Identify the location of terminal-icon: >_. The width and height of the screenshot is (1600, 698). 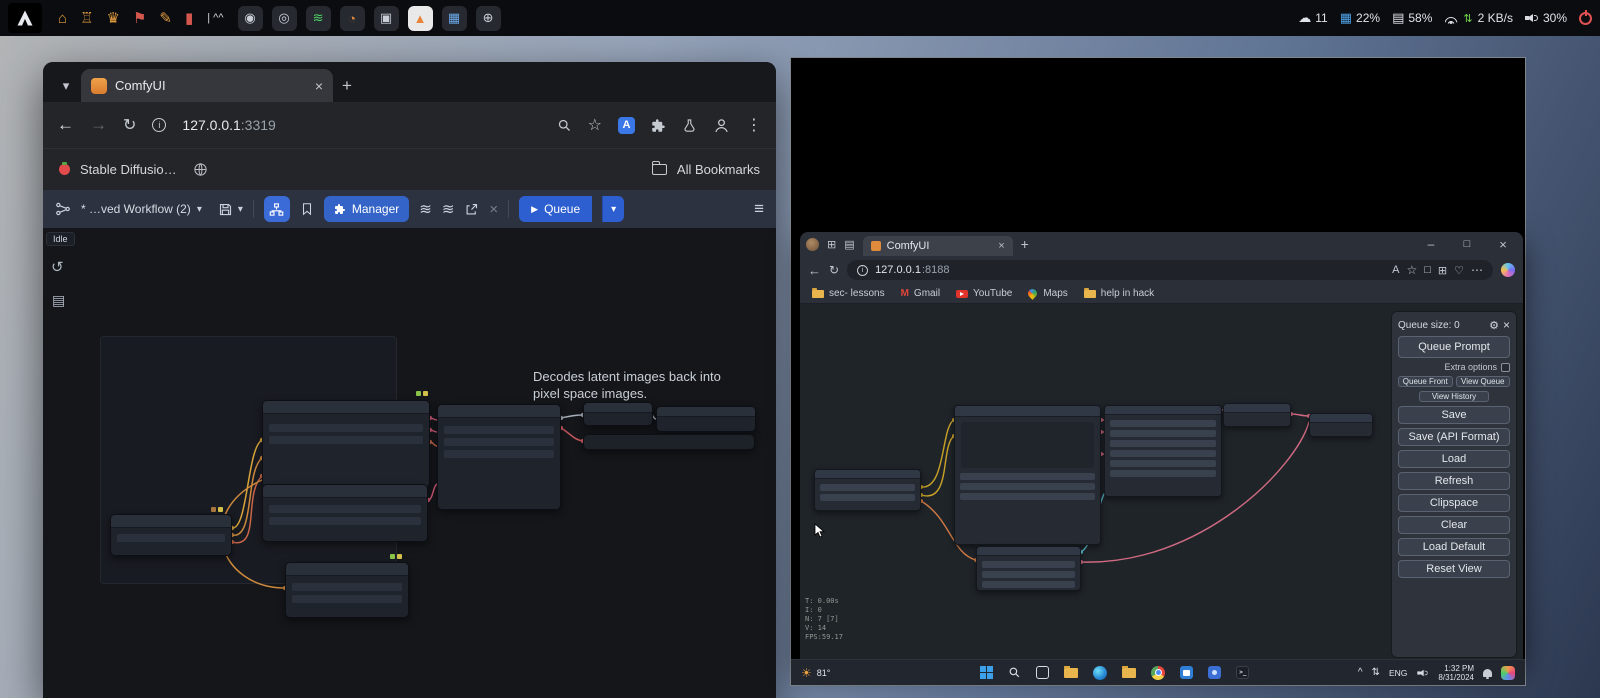
(1243, 672).